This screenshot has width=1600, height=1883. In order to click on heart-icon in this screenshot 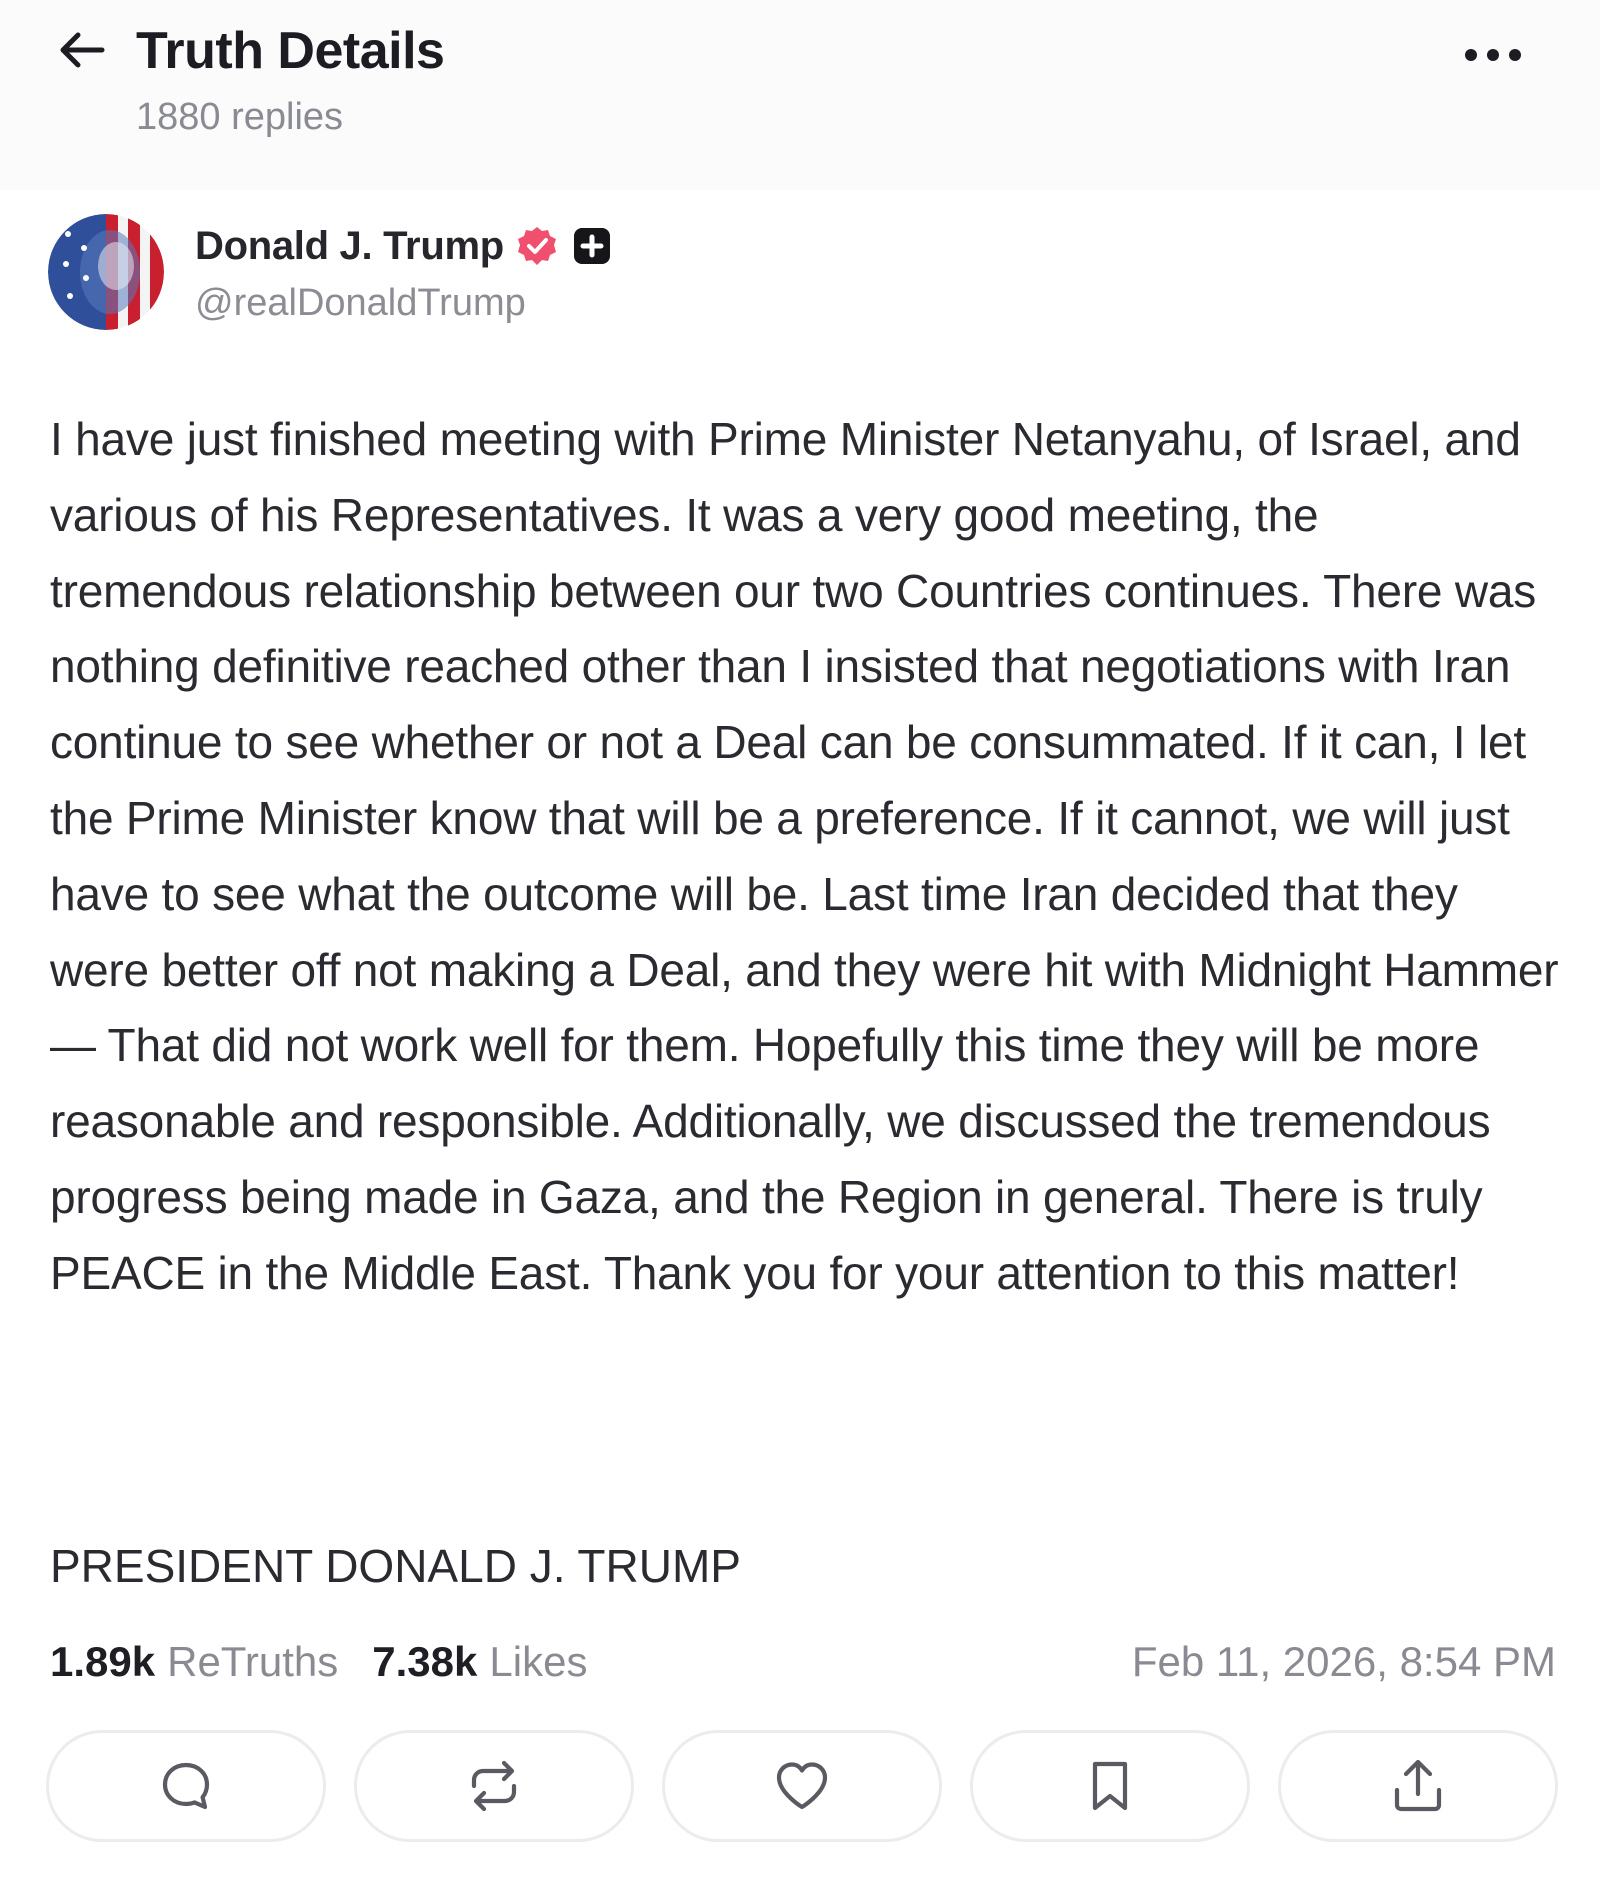, I will do `click(802, 1786)`.